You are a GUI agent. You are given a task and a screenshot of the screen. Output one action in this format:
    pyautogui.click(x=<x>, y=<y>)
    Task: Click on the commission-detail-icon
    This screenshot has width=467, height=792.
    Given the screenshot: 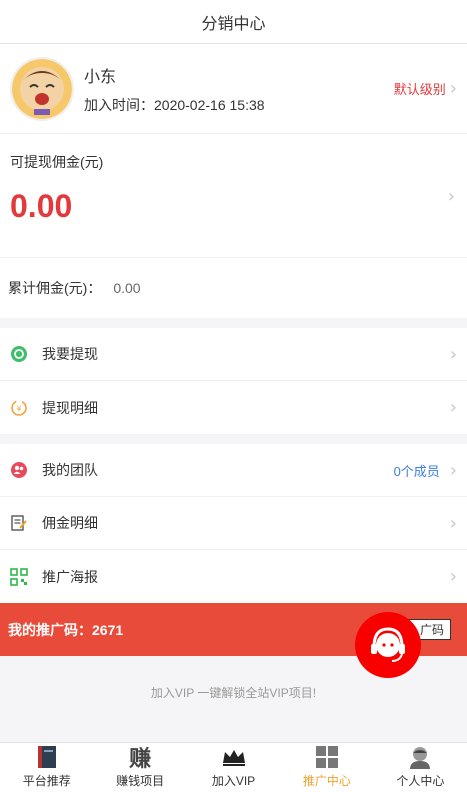 What is the action you would take?
    pyautogui.click(x=19, y=523)
    